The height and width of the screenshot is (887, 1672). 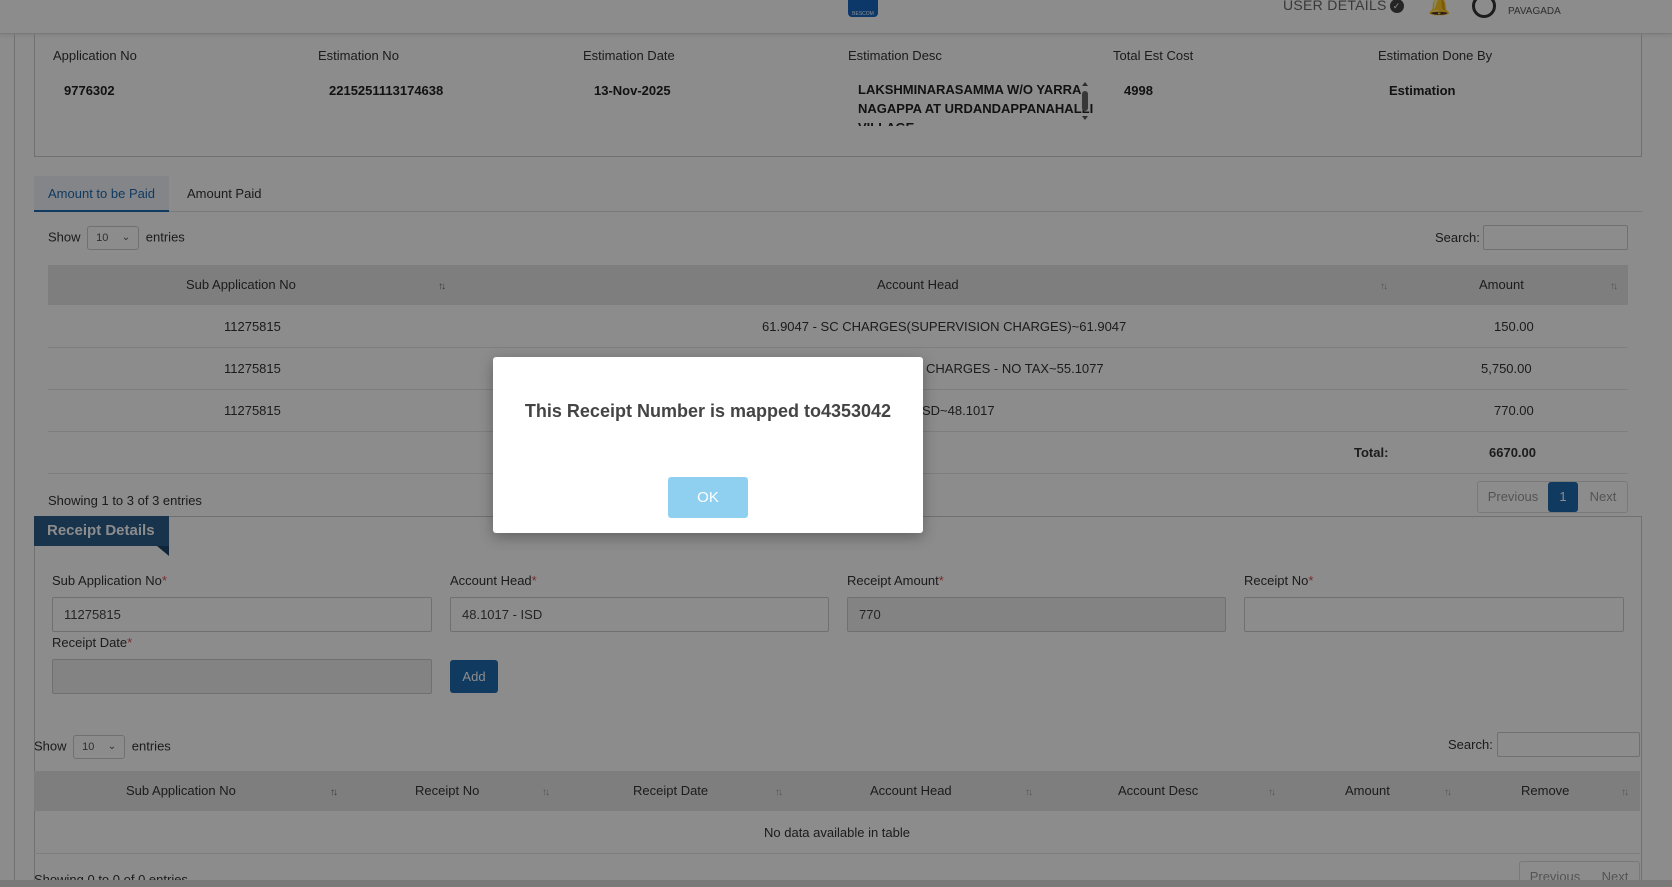 What do you see at coordinates (708, 497) in the screenshot?
I see `ok-button: OK` at bounding box center [708, 497].